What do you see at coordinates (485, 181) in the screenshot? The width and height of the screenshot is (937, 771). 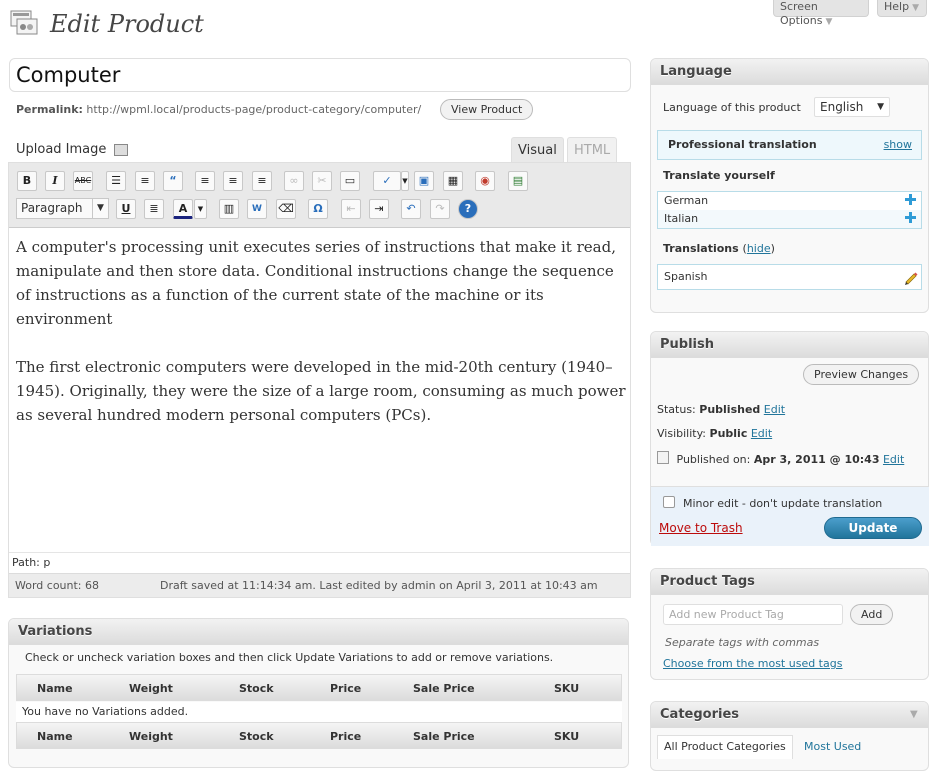 I see `media-gallery-icon: ◉` at bounding box center [485, 181].